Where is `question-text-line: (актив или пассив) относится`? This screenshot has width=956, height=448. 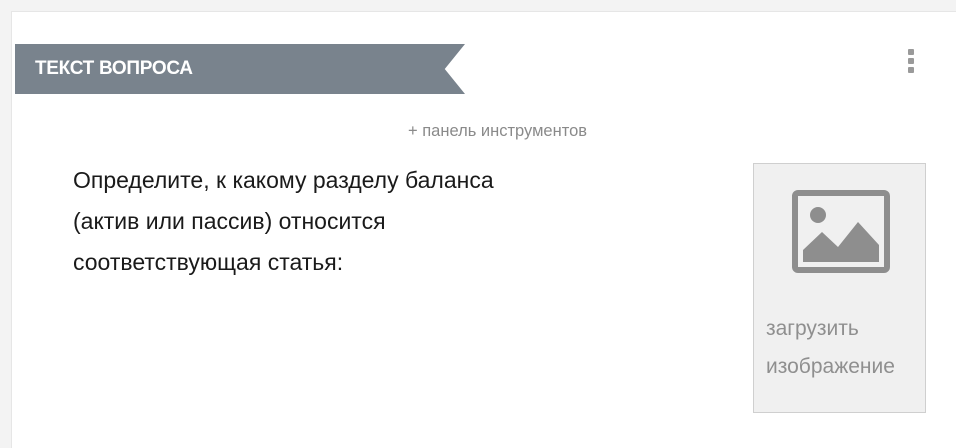
question-text-line: (актив или пассив) относится is located at coordinates (229, 221).